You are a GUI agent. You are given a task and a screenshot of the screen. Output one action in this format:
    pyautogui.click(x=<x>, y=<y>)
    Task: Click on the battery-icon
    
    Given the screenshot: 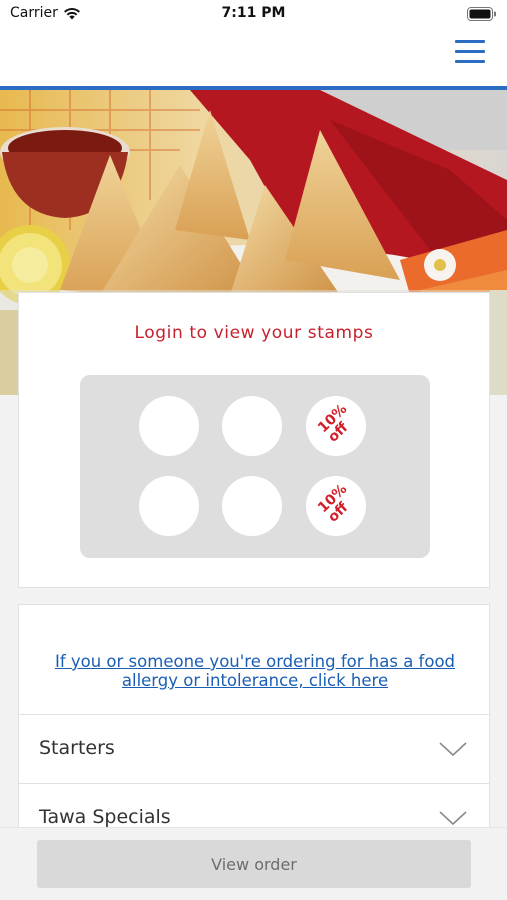 What is the action you would take?
    pyautogui.click(x=482, y=16)
    